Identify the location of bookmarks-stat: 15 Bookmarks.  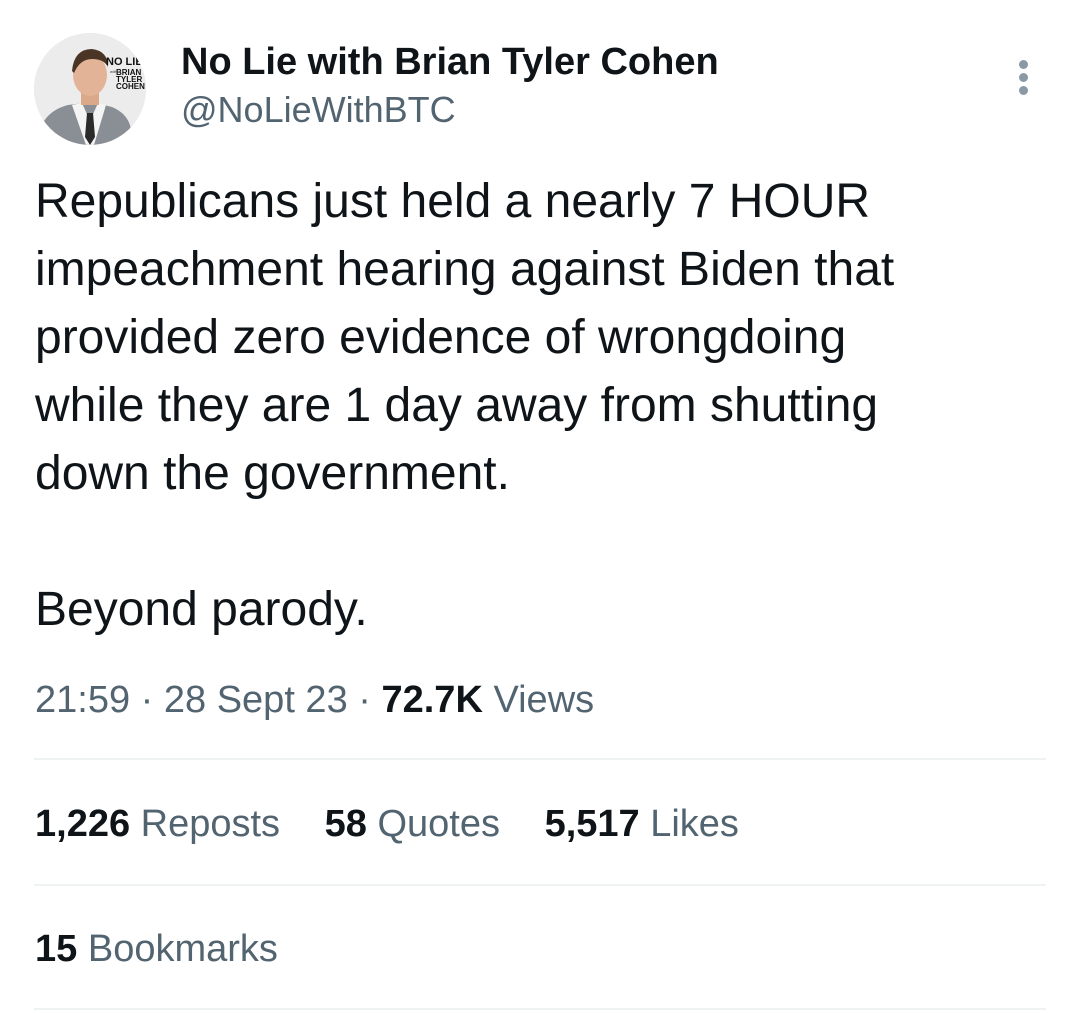
(156, 949).